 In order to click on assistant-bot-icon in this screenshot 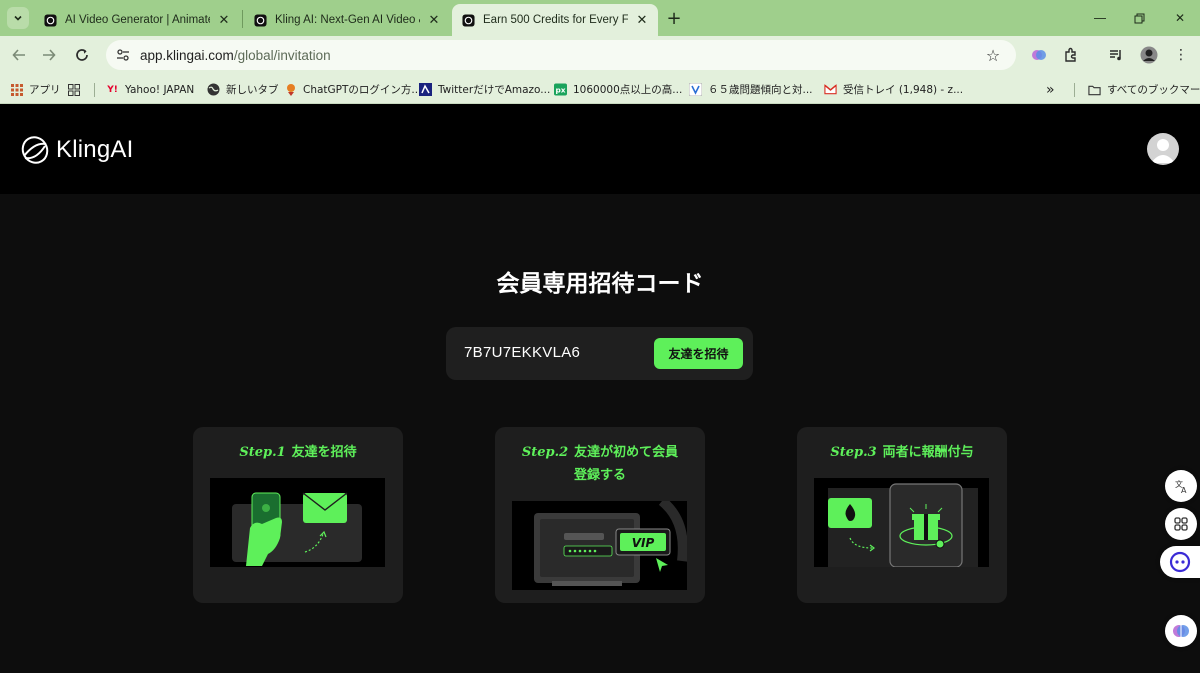, I will do `click(1180, 562)`.